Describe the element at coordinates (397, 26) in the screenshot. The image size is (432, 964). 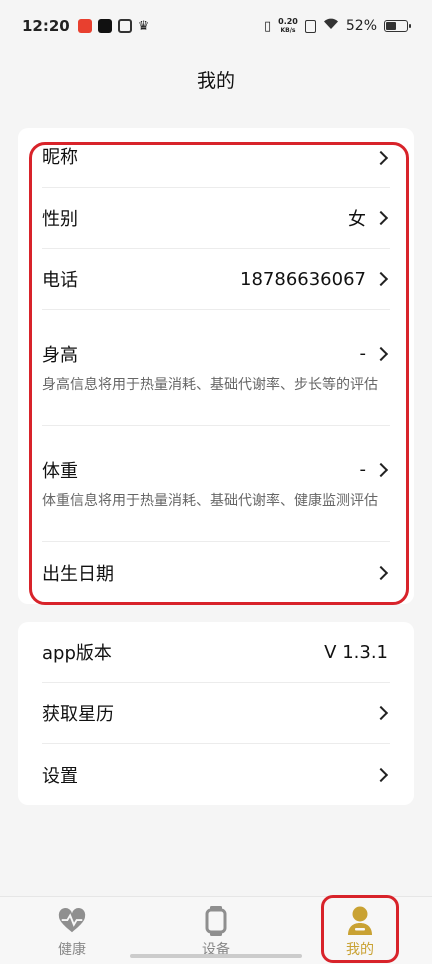
I see `battery-icon` at that location.